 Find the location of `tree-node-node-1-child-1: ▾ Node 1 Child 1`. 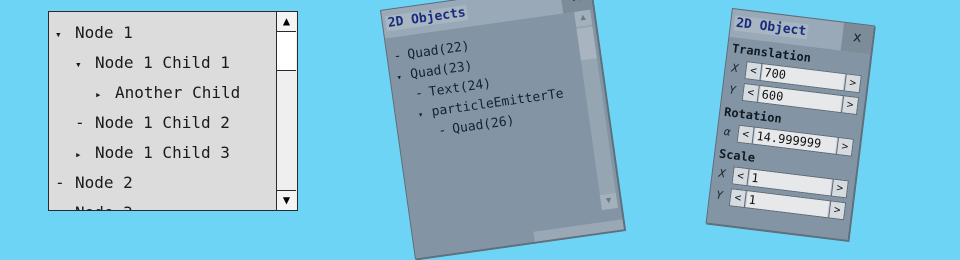

tree-node-node-1-child-1: ▾ Node 1 Child 1 is located at coordinates (152, 63).